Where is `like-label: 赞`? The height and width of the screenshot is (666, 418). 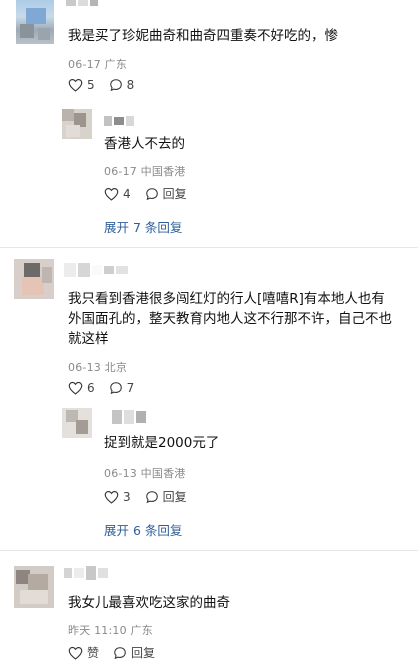
like-label: 赞 is located at coordinates (93, 653).